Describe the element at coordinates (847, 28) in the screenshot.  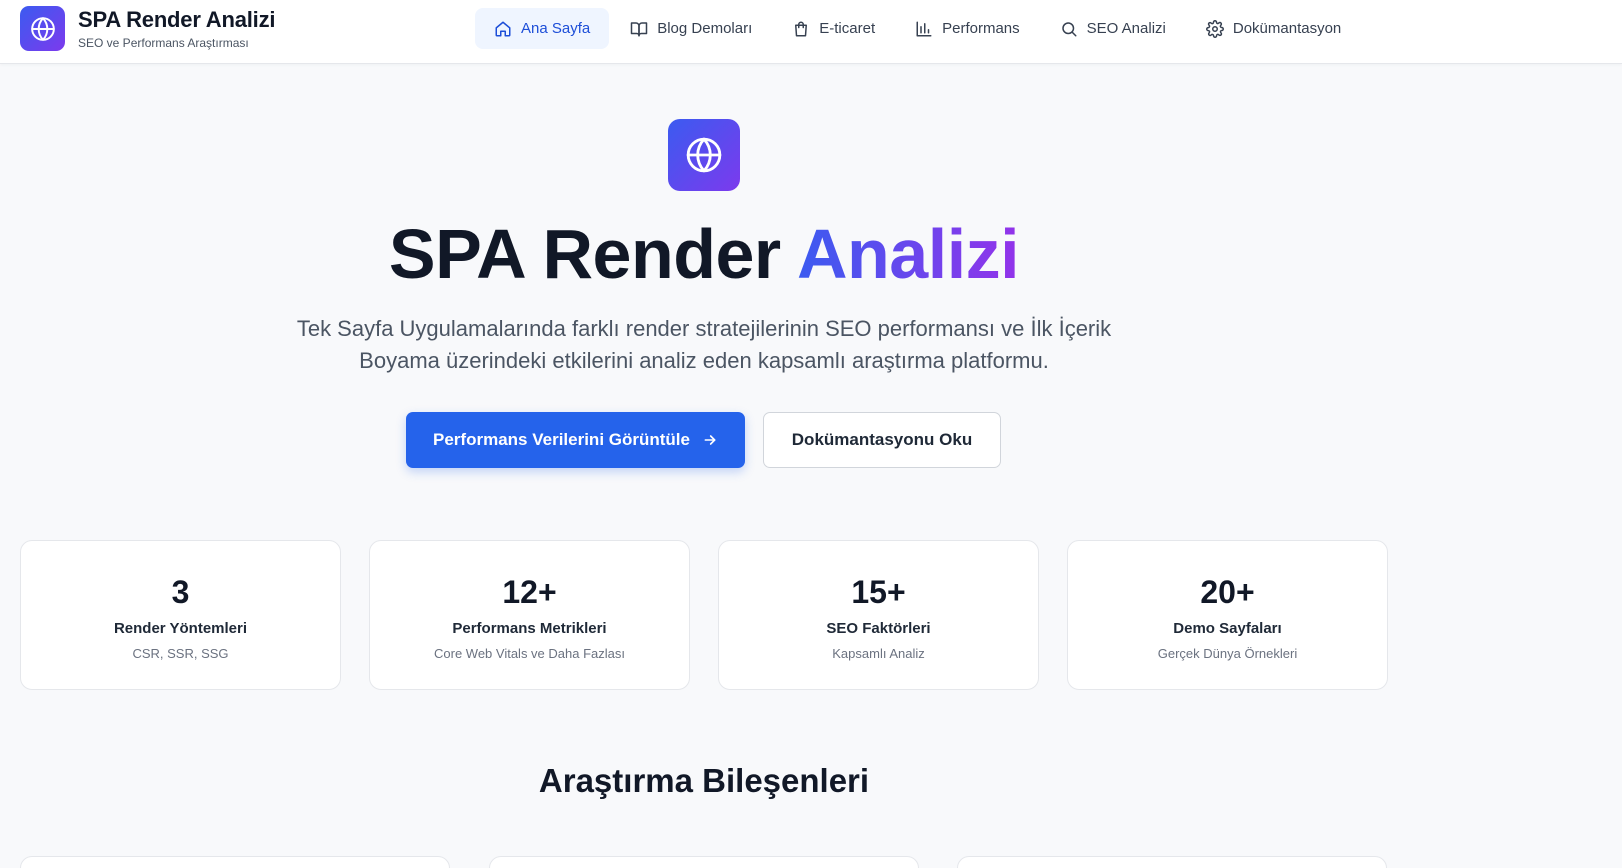
I see `nav-item-label: E-ticaret` at that location.